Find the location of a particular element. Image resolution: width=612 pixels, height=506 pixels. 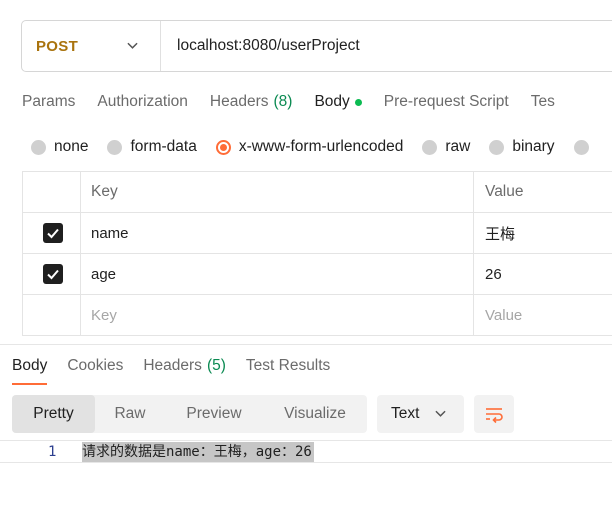

response-text: 请求的数据是name：王梅，age：26 is located at coordinates (198, 452).